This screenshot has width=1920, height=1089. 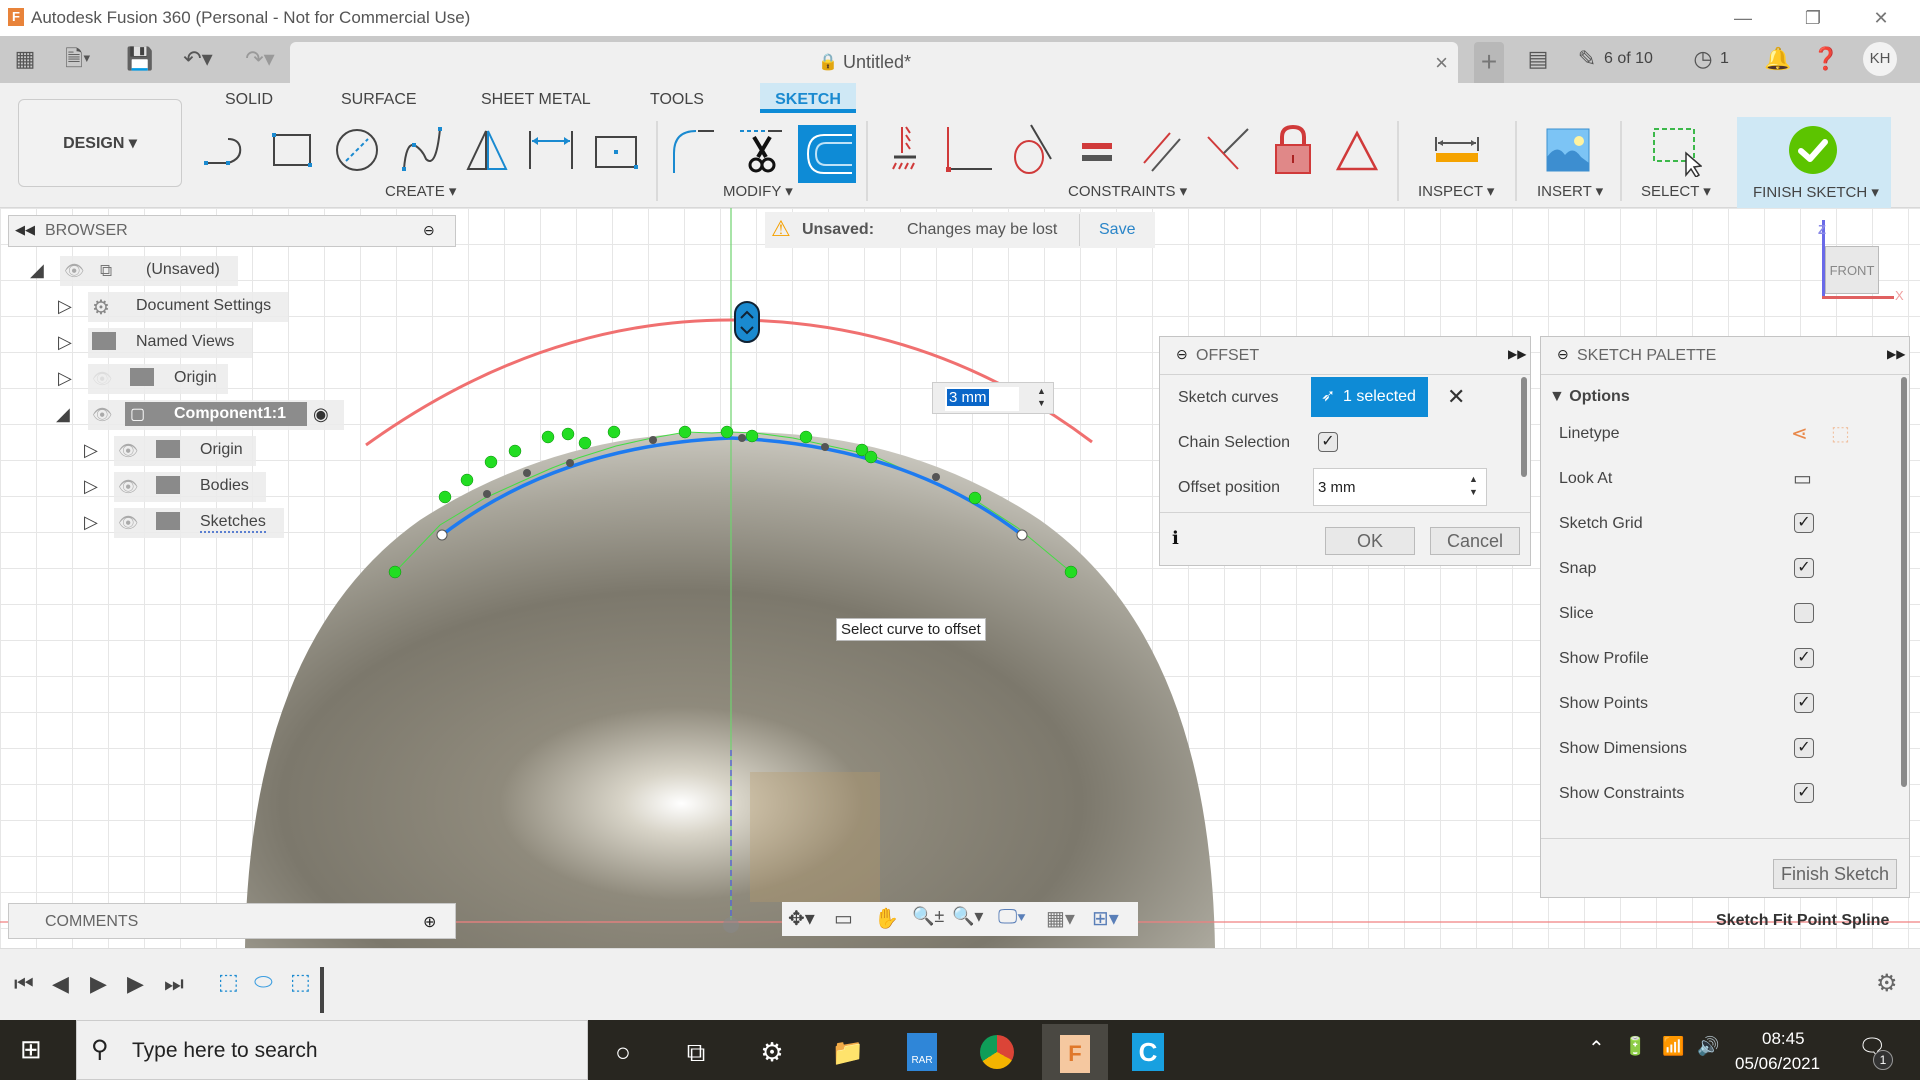 What do you see at coordinates (1517, 354) in the screenshot?
I see `expand-dialog-icon: ▶▶` at bounding box center [1517, 354].